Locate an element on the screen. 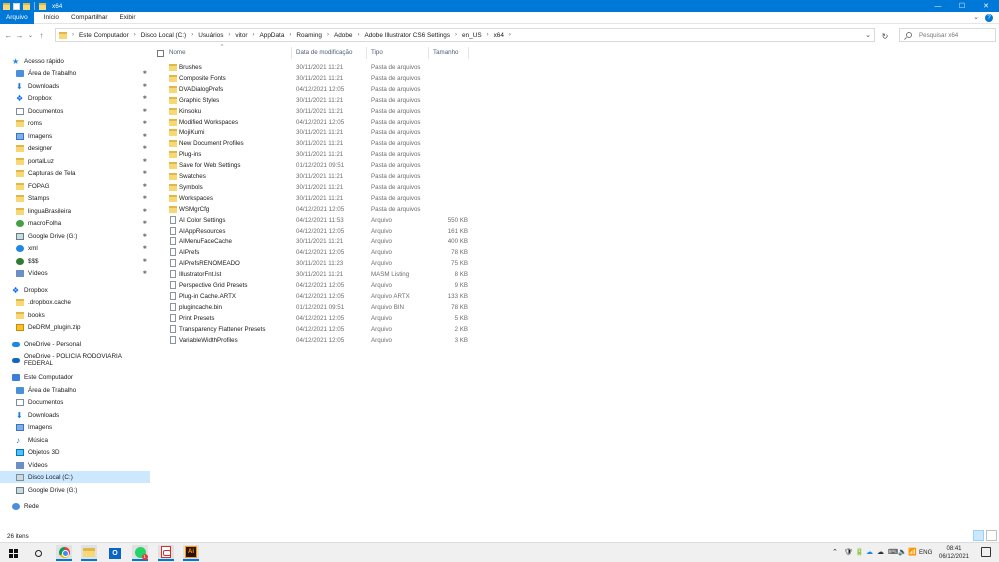 The width and height of the screenshot is (999, 562). start-button is located at coordinates (13, 553).